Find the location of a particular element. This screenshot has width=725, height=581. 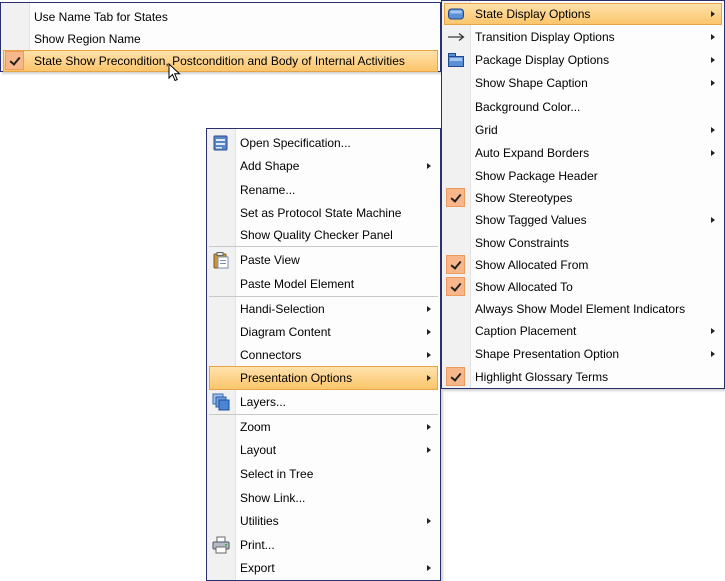

menu-item-add-shape: Add Shape is located at coordinates (323, 166).